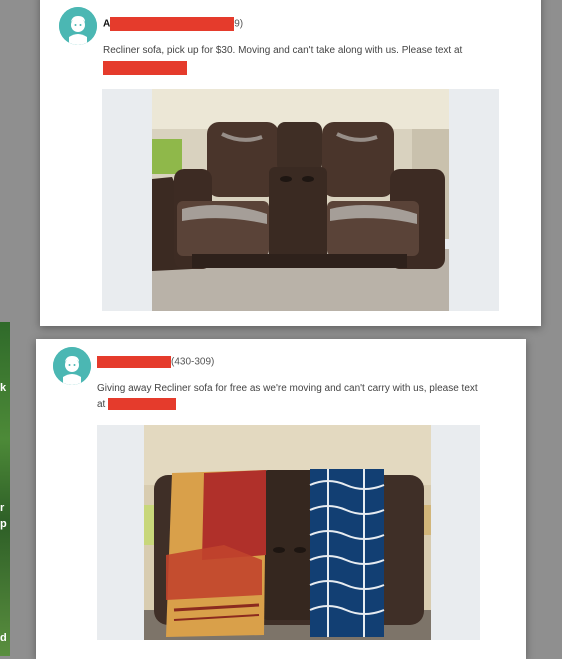 The width and height of the screenshot is (562, 659). I want to click on phone-suffix: 9), so click(239, 24).